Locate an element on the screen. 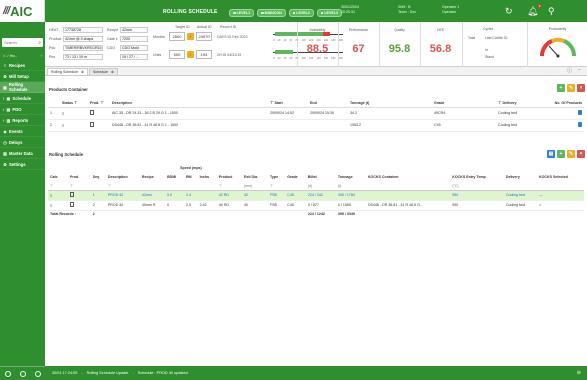  prod-cell is located at coordinates (99, 113).